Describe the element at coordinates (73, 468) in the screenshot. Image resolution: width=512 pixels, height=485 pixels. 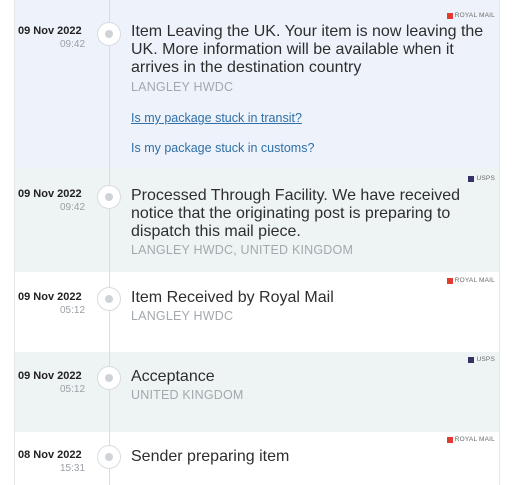
I see `event-time: 15:31` at that location.